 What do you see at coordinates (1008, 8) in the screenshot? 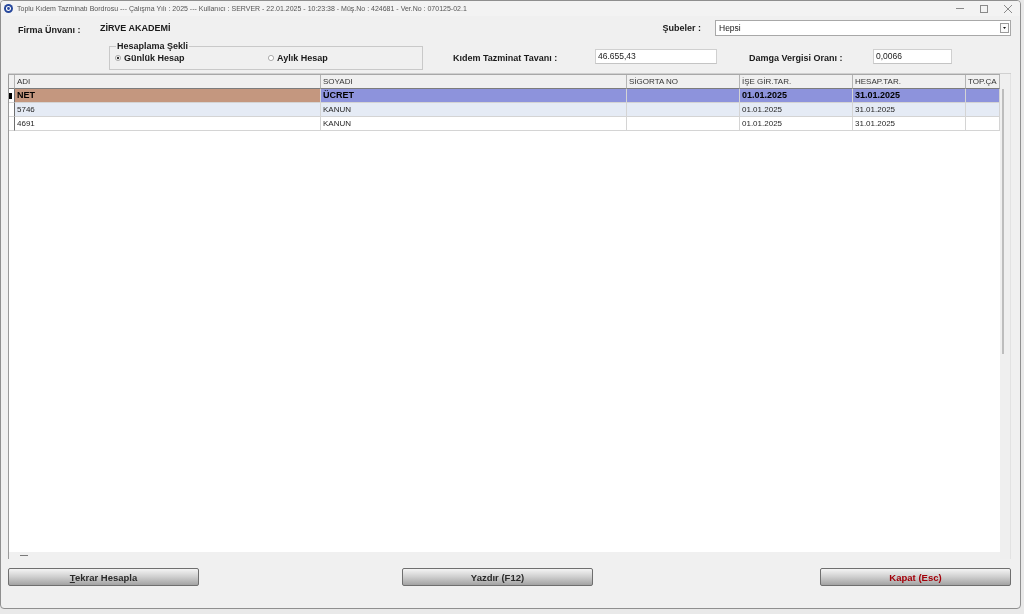
I see `close-icon` at bounding box center [1008, 8].